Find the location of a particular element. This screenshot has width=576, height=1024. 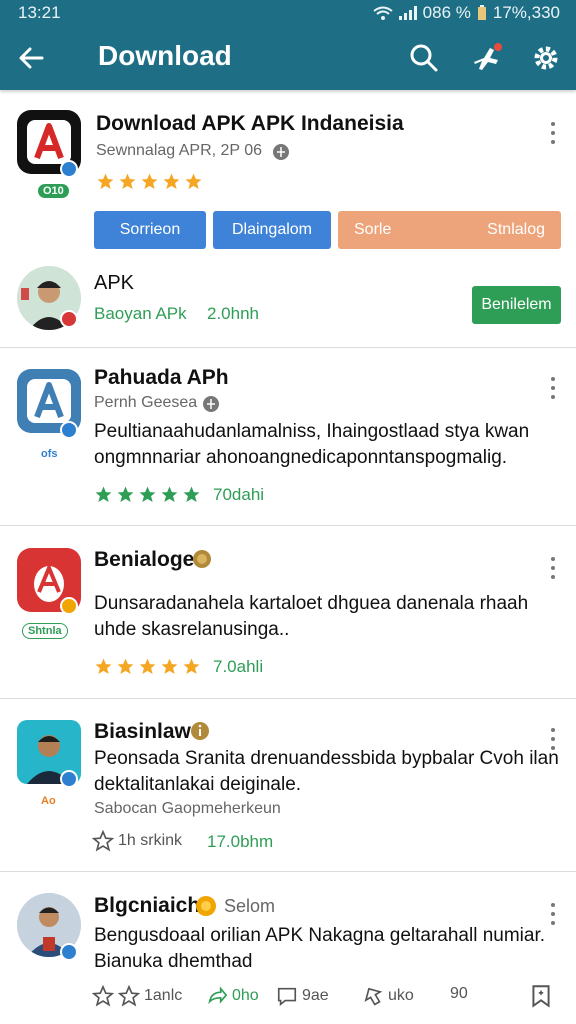

post-score: 17.0bhm is located at coordinates (240, 841).